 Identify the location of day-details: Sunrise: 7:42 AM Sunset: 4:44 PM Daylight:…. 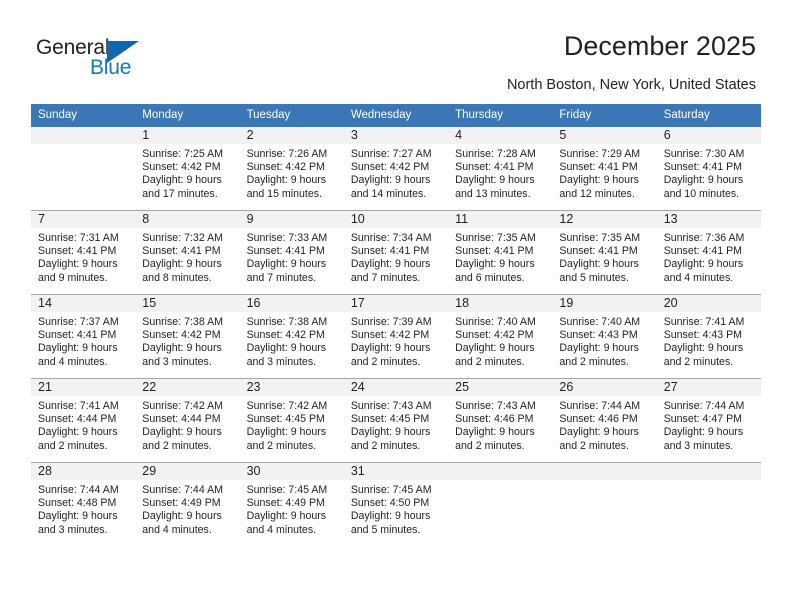
(187, 424).